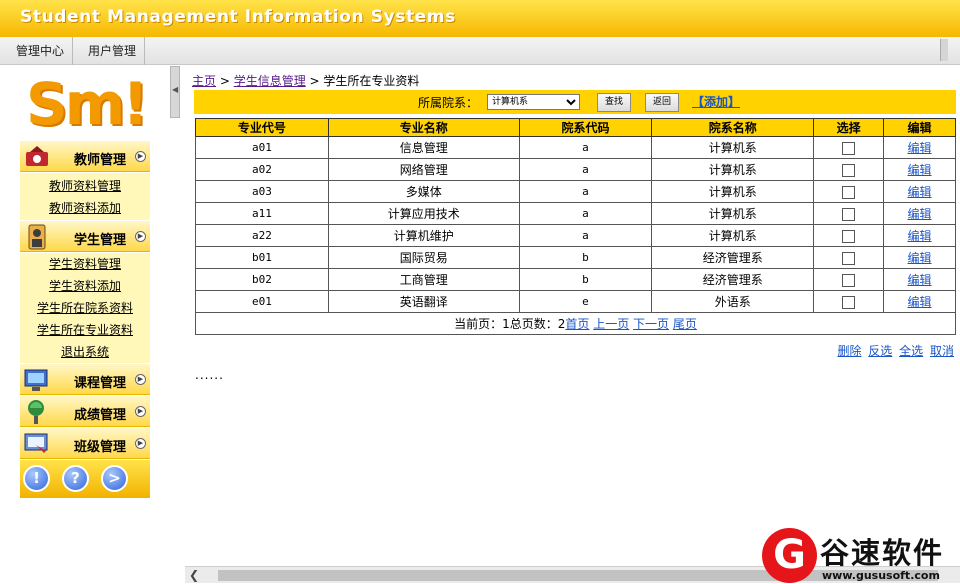  Describe the element at coordinates (911, 351) in the screenshot. I see `select-all-link: 全选` at that location.